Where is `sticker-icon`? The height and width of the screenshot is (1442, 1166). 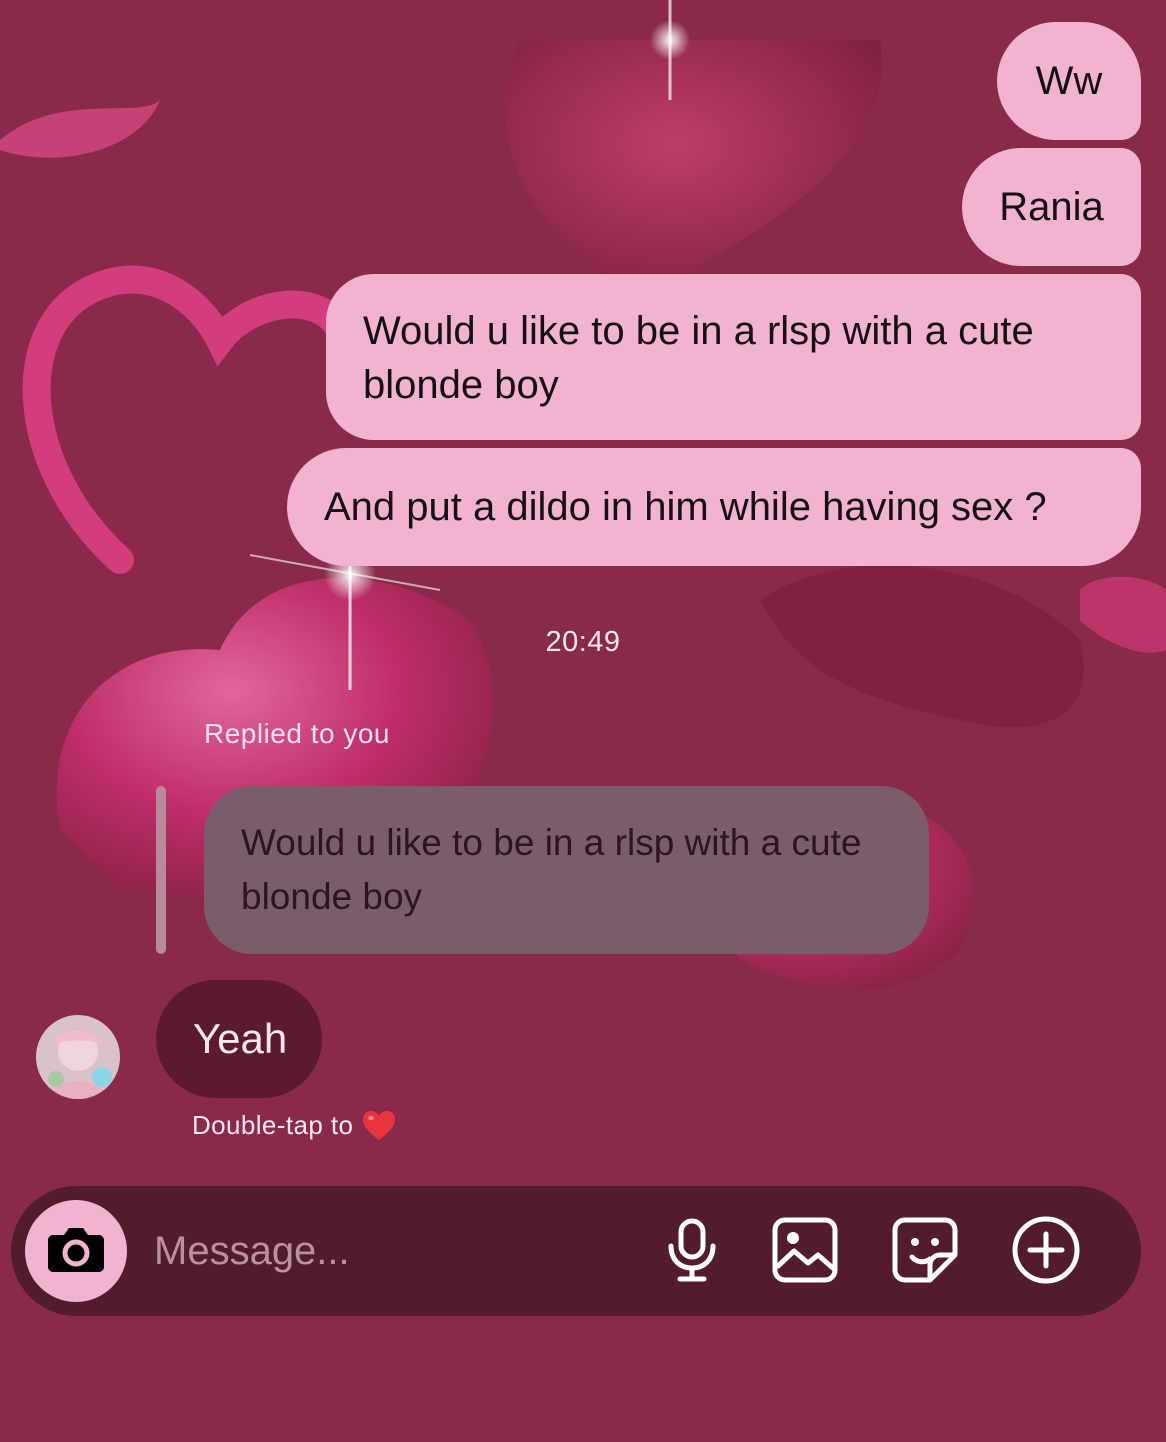 sticker-icon is located at coordinates (925, 1252).